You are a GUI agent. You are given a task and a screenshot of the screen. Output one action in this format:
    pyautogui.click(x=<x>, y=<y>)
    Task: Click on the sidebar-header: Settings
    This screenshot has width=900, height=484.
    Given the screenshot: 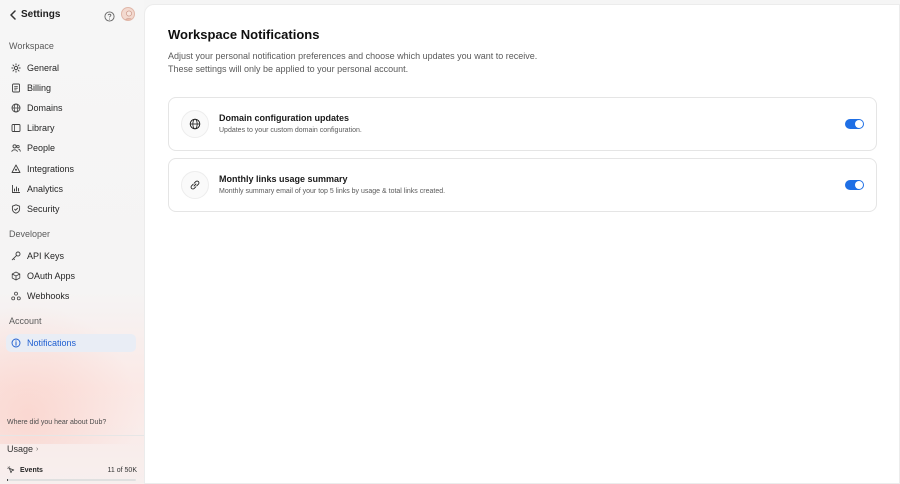 What is the action you would take?
    pyautogui.click(x=72, y=15)
    